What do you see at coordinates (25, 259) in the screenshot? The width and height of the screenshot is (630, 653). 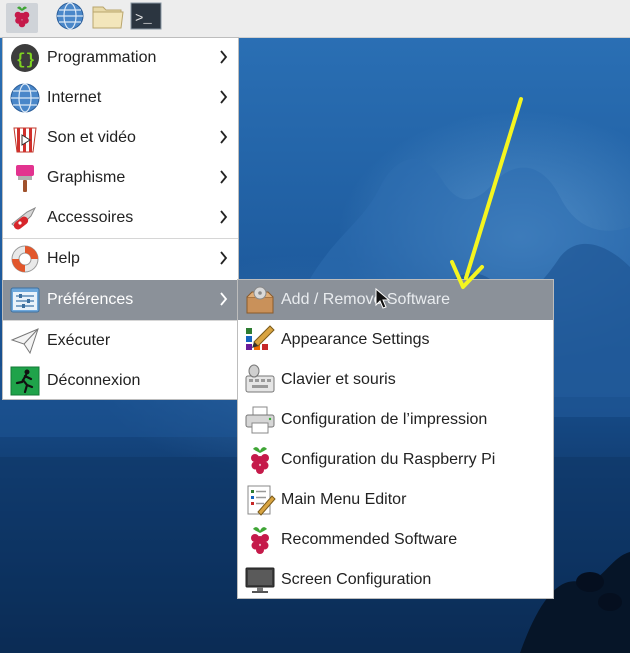 I see `lifebuoy-icon` at bounding box center [25, 259].